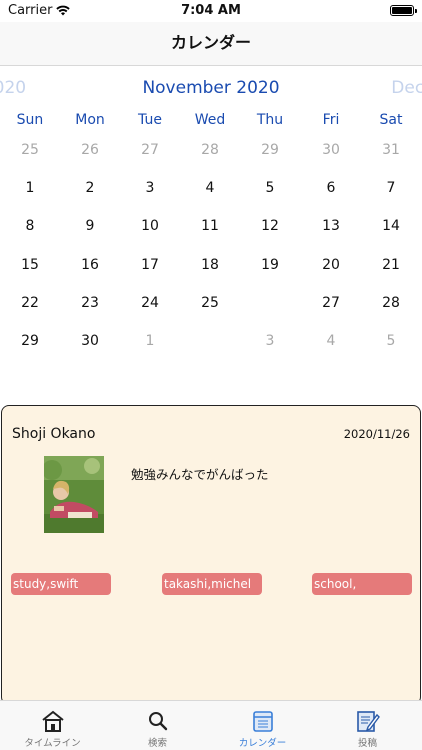 This screenshot has width=422, height=750. I want to click on weekday-wed: Wed, so click(210, 120).